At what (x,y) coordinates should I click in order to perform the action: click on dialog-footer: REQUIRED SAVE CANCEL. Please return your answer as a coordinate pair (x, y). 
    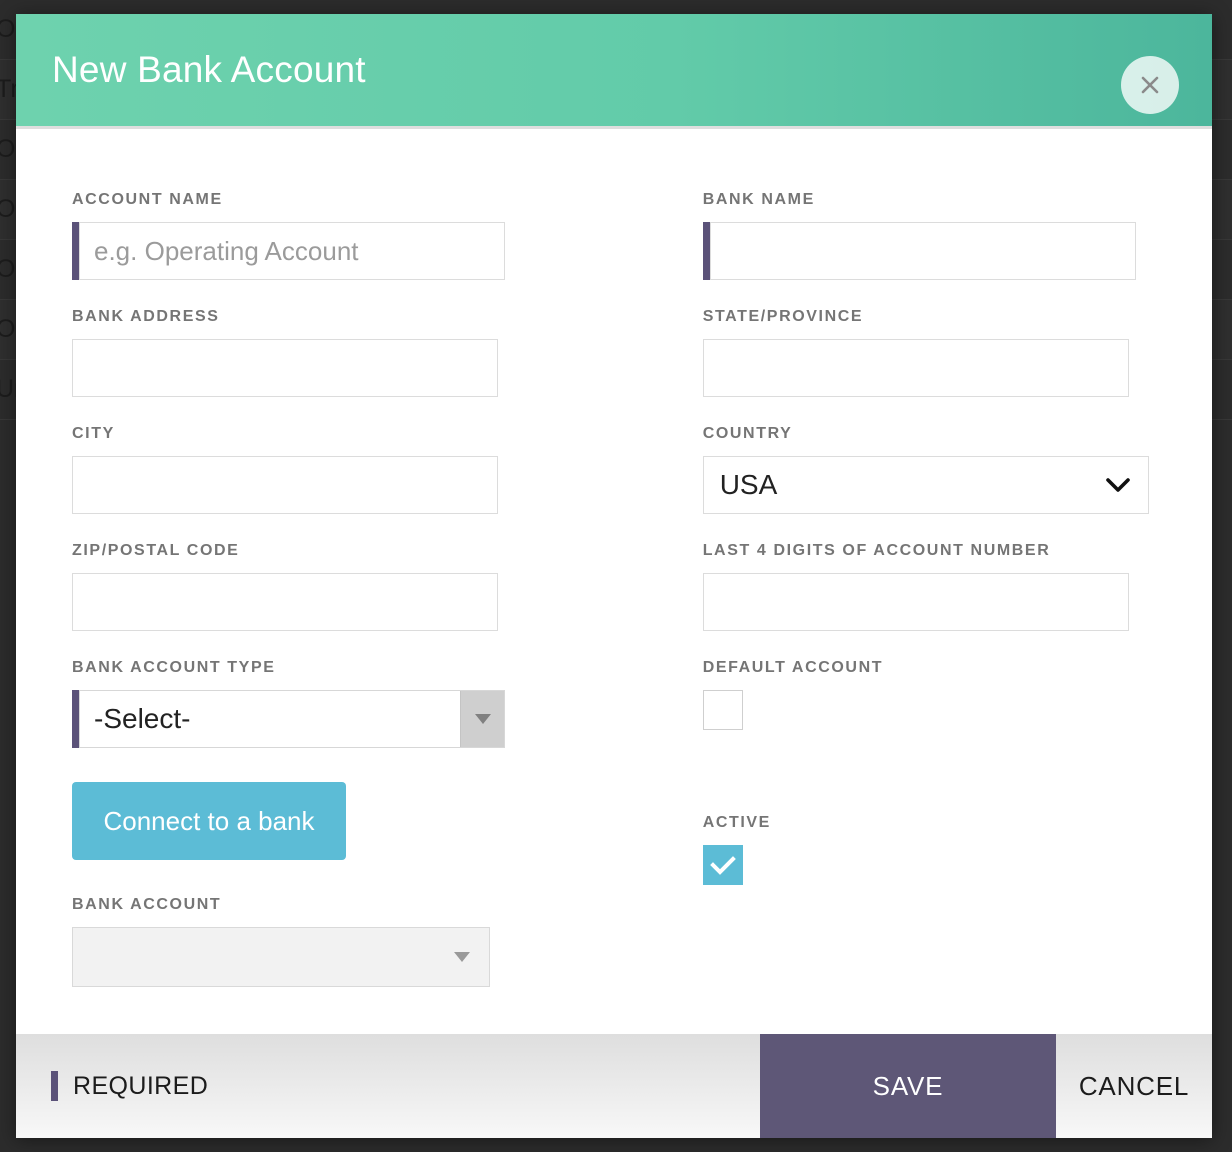
    Looking at the image, I should click on (614, 1086).